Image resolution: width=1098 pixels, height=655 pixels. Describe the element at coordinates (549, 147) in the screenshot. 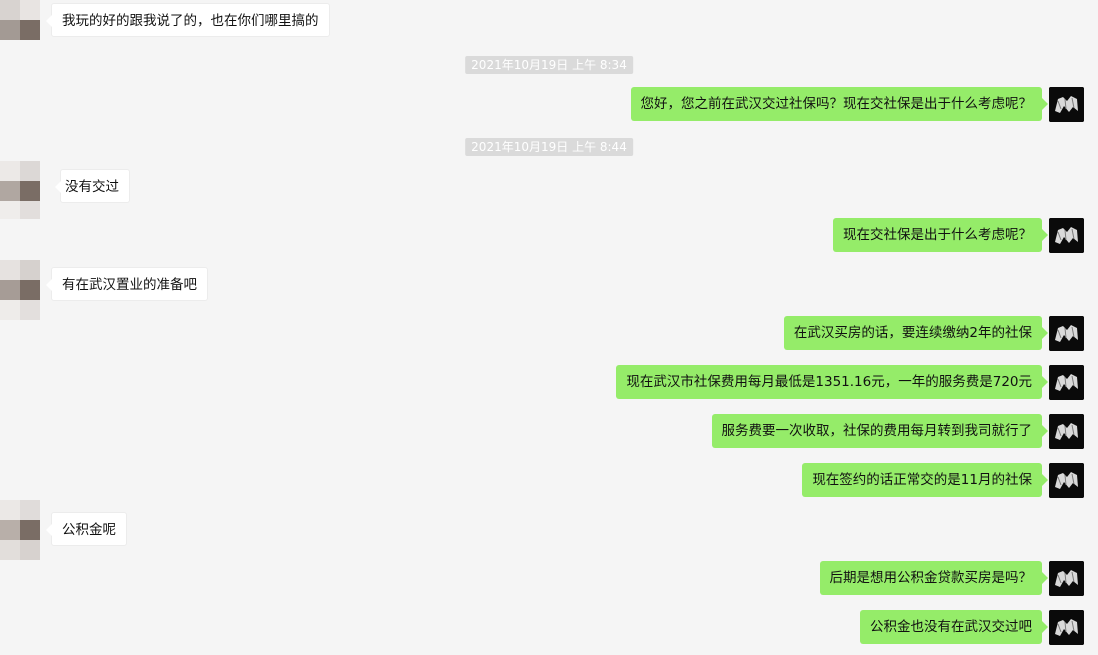

I see `message-timestamp: 2021年10月19日 上午 8:44` at that location.